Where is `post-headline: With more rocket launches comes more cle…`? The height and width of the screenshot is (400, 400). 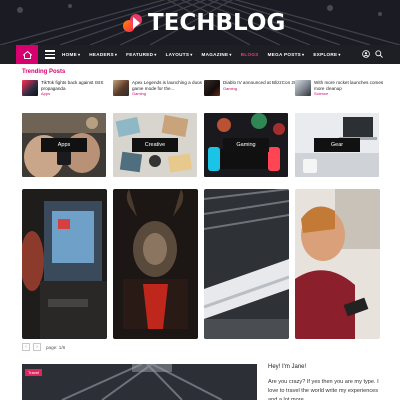 post-headline: With more rocket launches comes more cle… is located at coordinates (354, 85).